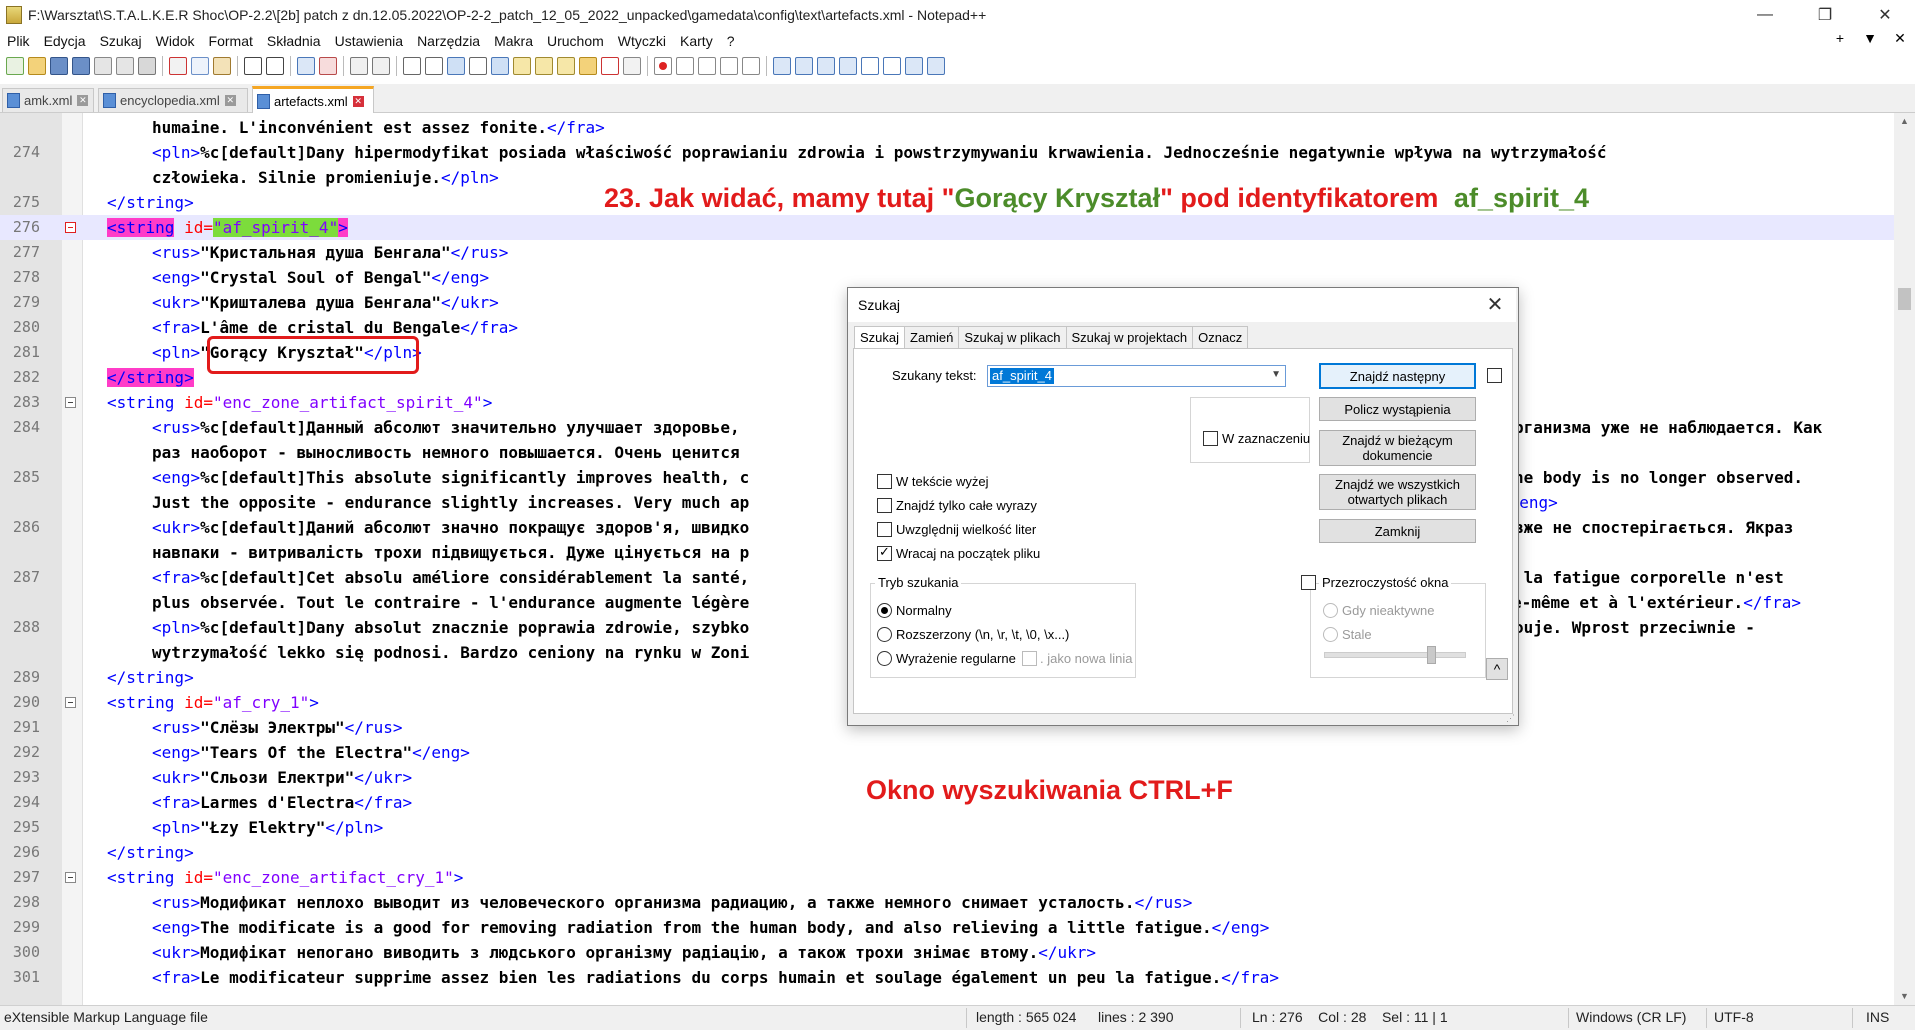 This screenshot has width=1915, height=1030. I want to click on plugin1-icon, so click(782, 66).